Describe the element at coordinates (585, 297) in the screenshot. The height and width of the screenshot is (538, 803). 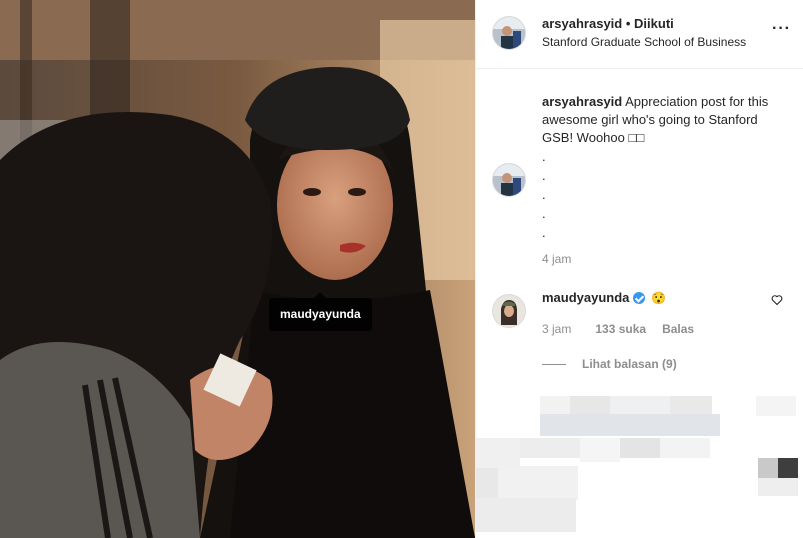
I see `comment-username: maudyayunda` at that location.